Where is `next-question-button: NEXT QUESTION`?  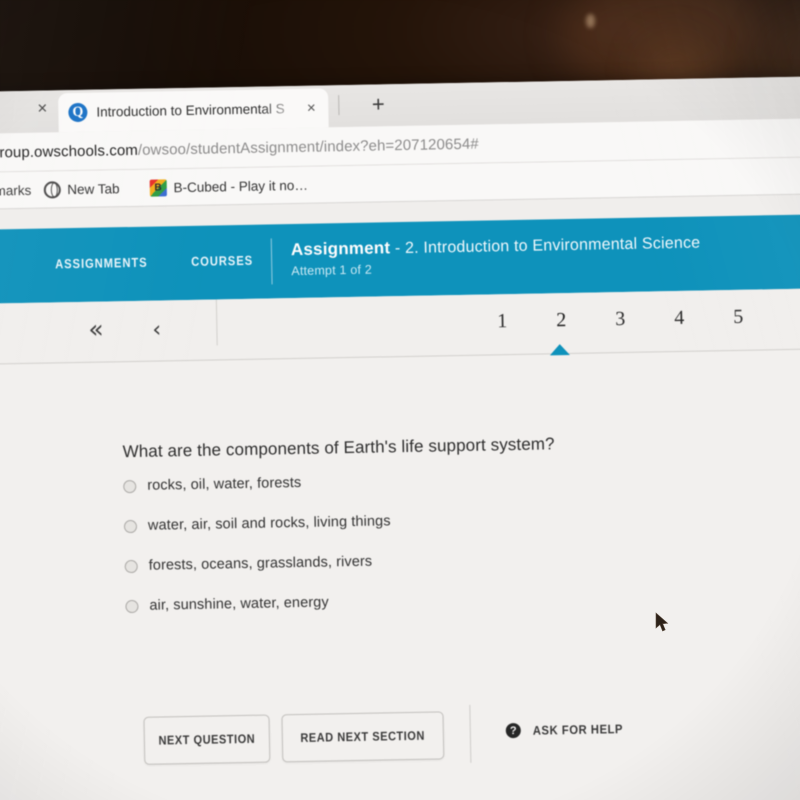 next-question-button: NEXT QUESTION is located at coordinates (207, 739).